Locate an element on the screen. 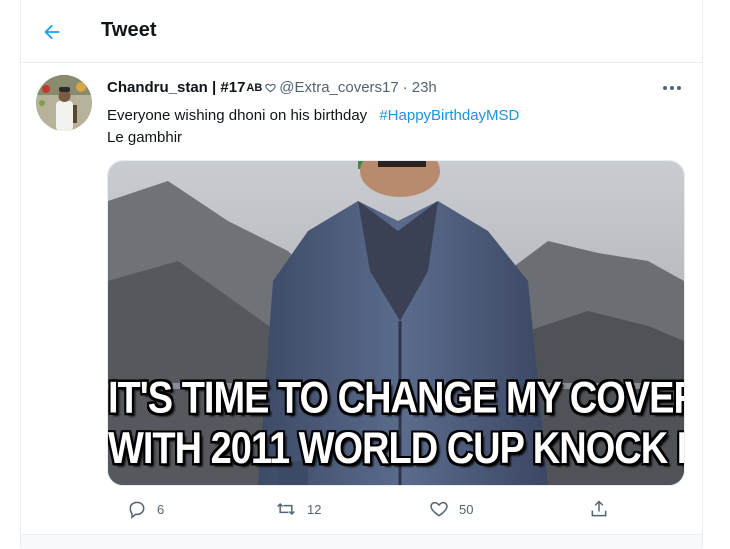 Image resolution: width=730 pixels, height=549 pixels. like-count: 50 is located at coordinates (466, 509).